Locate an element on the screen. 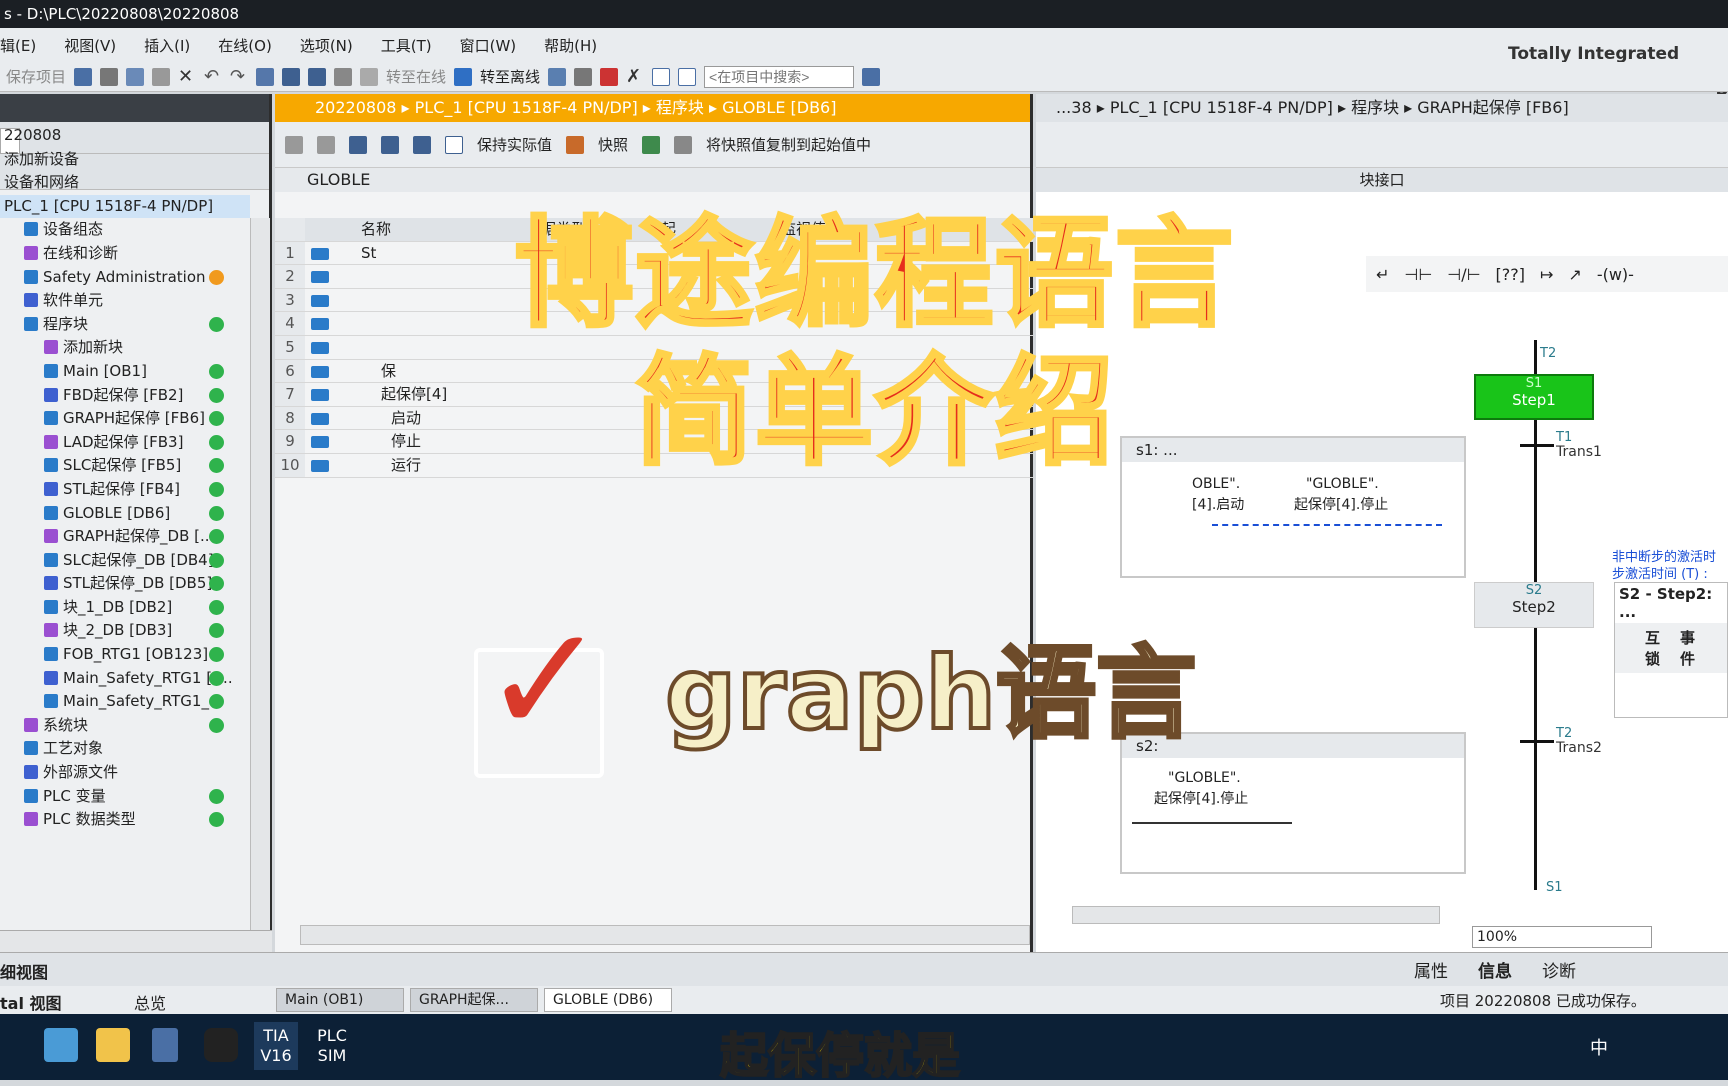 The image size is (1728, 1086). tree-item: GLOBLE [DB6] is located at coordinates (125, 514).